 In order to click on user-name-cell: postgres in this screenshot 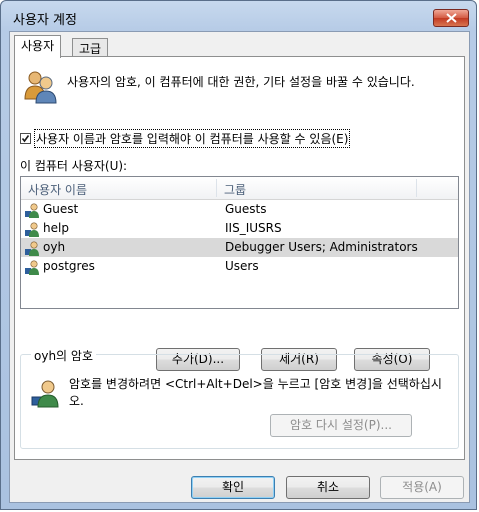, I will do `click(69, 266)`.